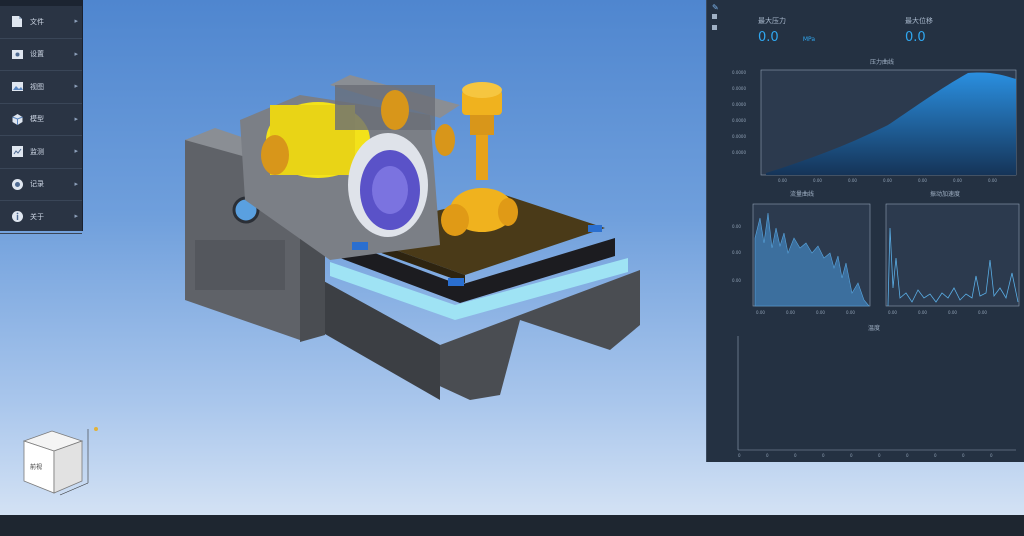  What do you see at coordinates (786, 37) in the screenshot?
I see `metric-value: 0.0 MPa` at bounding box center [786, 37].